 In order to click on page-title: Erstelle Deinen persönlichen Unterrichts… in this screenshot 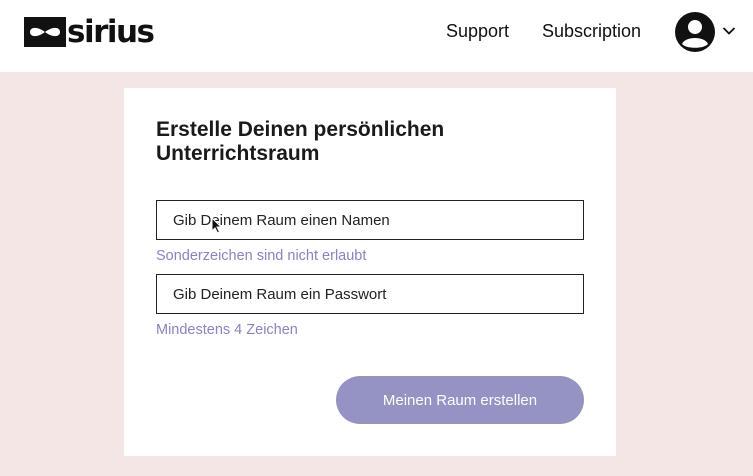, I will do `click(300, 141)`.